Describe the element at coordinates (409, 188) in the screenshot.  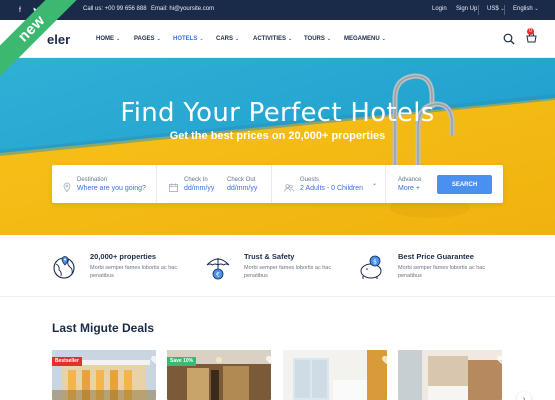
I see `advance-toggle: More +` at that location.